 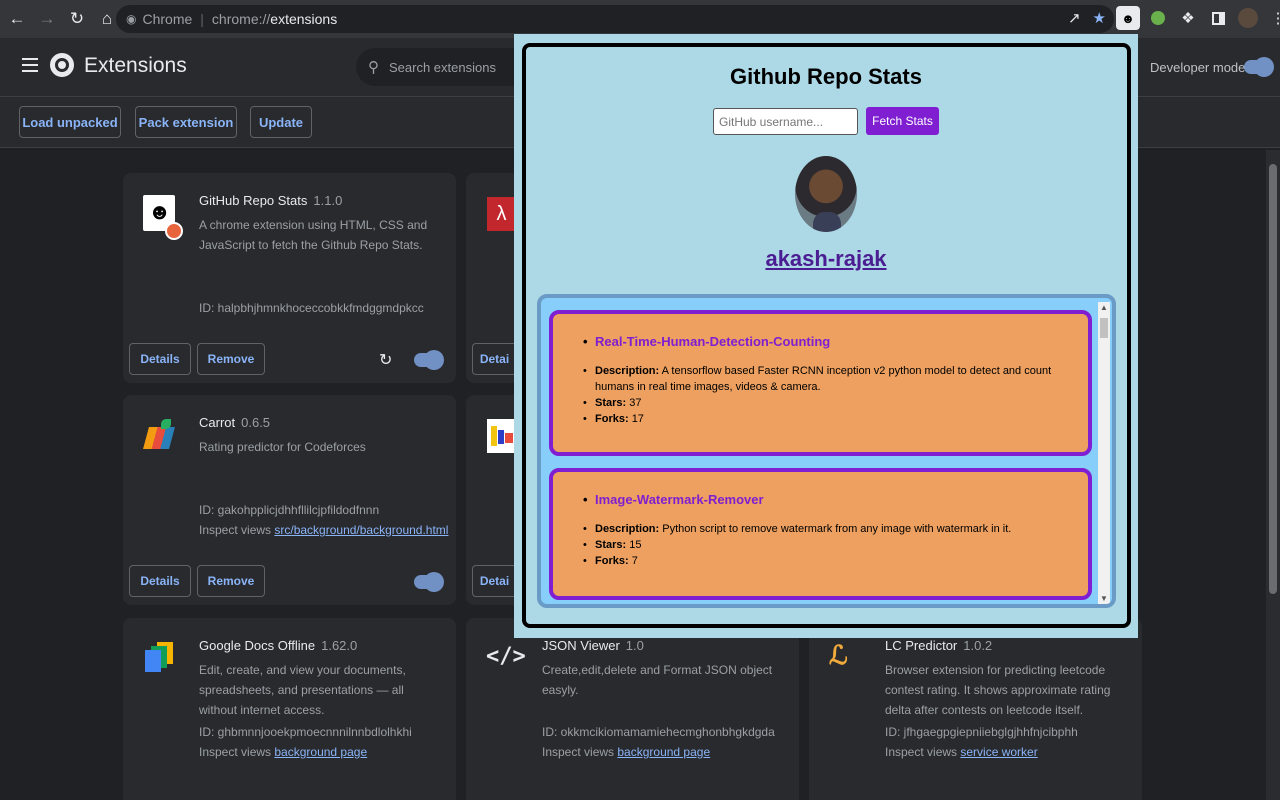 I want to click on profile-avatar, so click(x=1248, y=18).